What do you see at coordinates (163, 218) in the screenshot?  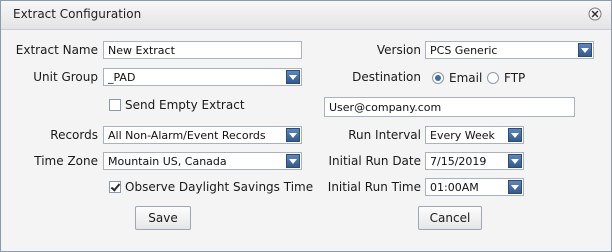 I see `save-button: Save` at bounding box center [163, 218].